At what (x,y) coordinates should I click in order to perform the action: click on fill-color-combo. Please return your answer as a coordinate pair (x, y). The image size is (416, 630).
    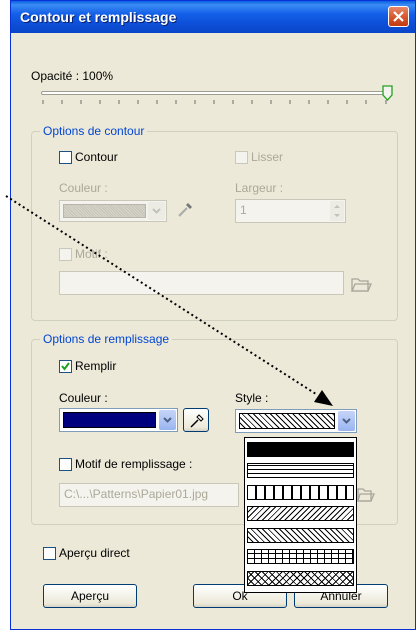
    Looking at the image, I should click on (118, 420).